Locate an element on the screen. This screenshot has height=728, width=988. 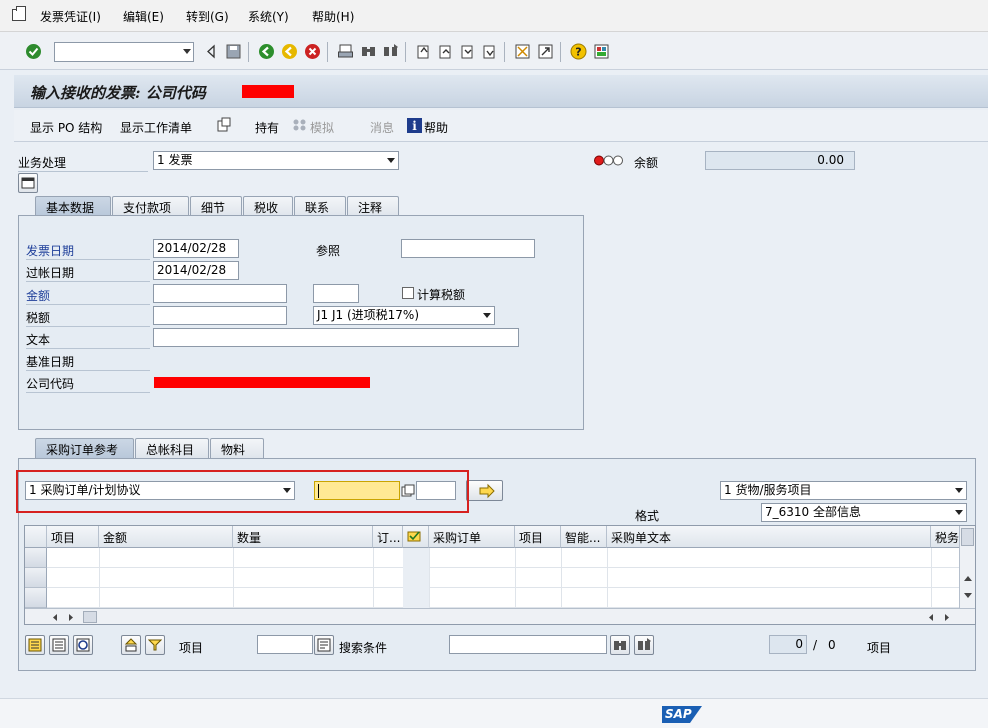
new-session-icon is located at coordinates (522, 51).